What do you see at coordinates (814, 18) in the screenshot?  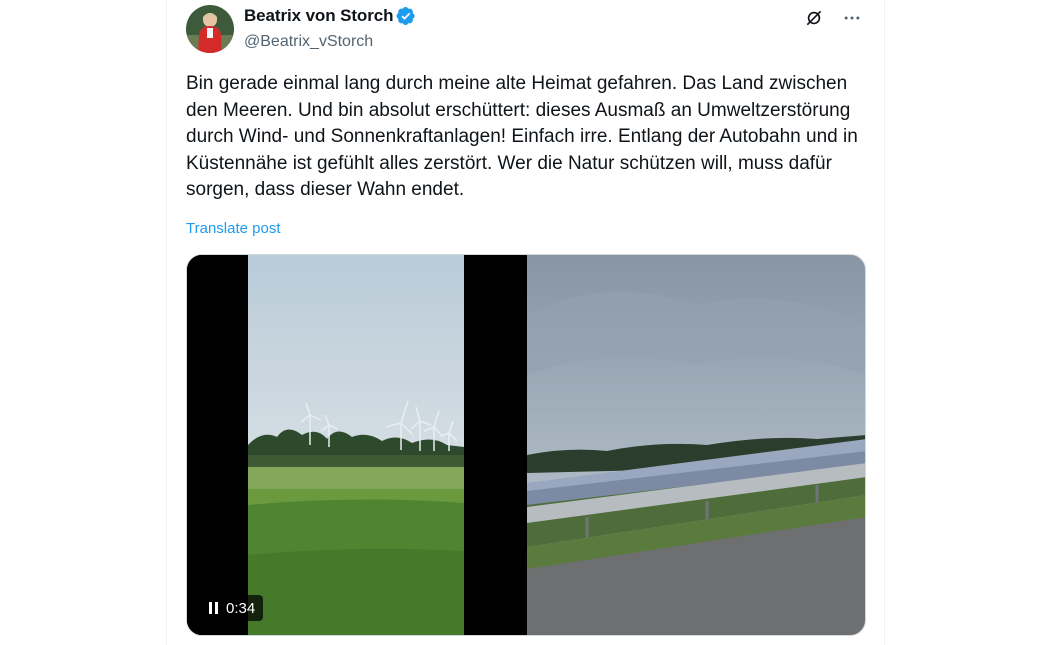 I see `grok-icon` at bounding box center [814, 18].